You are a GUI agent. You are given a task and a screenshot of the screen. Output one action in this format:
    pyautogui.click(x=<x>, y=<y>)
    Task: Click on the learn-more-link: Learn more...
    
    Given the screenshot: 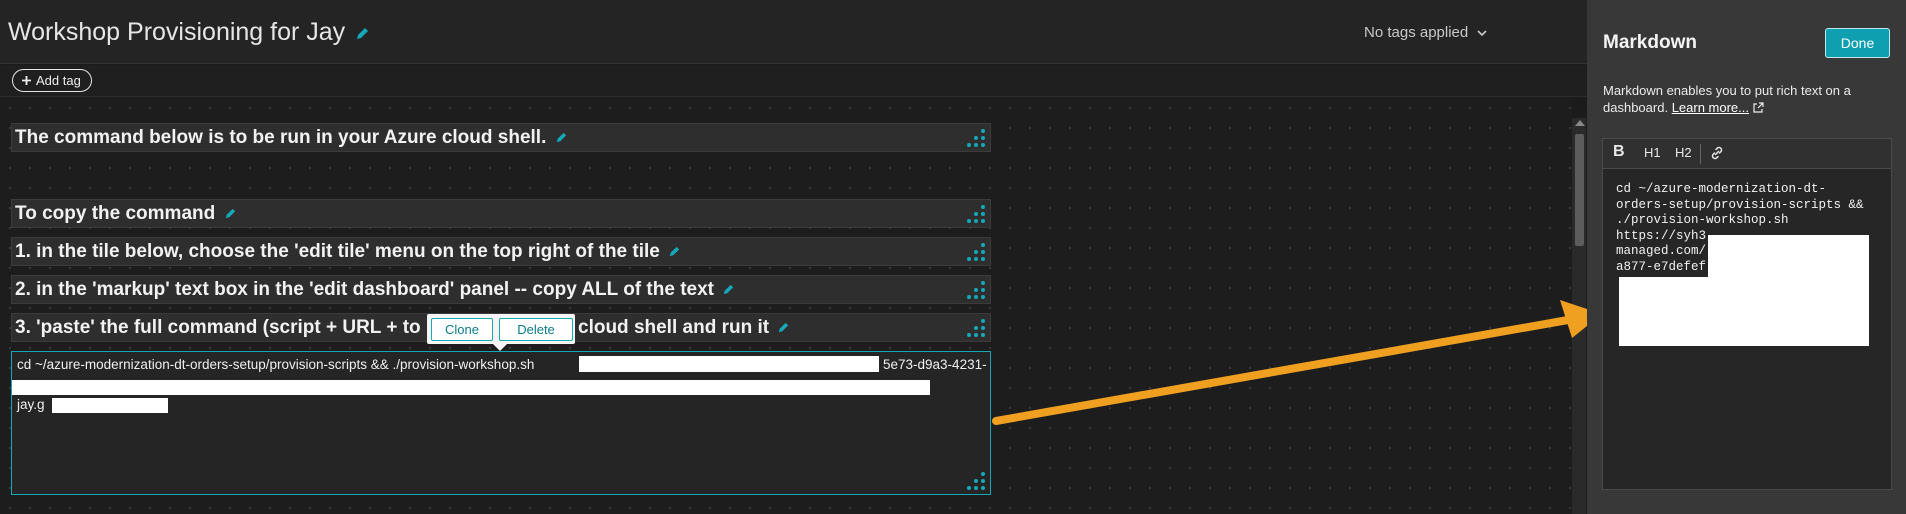 What is the action you would take?
    pyautogui.click(x=1710, y=107)
    